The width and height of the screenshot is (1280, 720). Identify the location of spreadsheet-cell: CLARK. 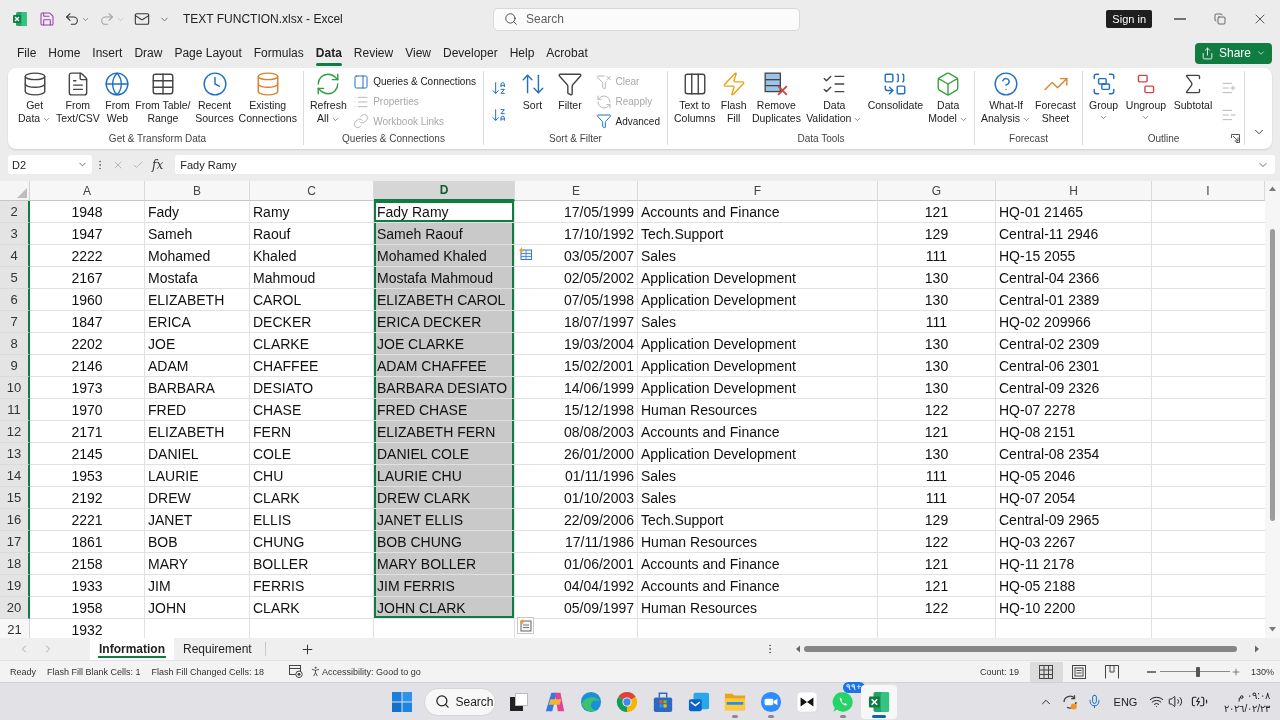
(312, 608).